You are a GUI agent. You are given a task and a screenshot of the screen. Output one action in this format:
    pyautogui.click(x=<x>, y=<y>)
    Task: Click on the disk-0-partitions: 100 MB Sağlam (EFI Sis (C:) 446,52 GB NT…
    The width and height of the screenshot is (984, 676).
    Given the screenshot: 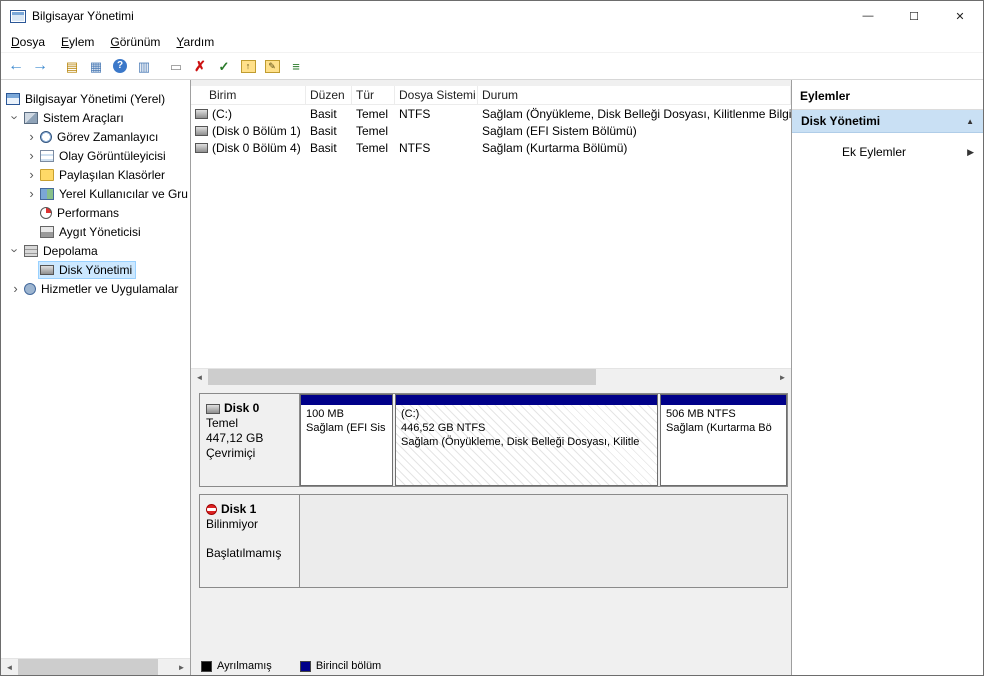 What is the action you would take?
    pyautogui.click(x=543, y=440)
    